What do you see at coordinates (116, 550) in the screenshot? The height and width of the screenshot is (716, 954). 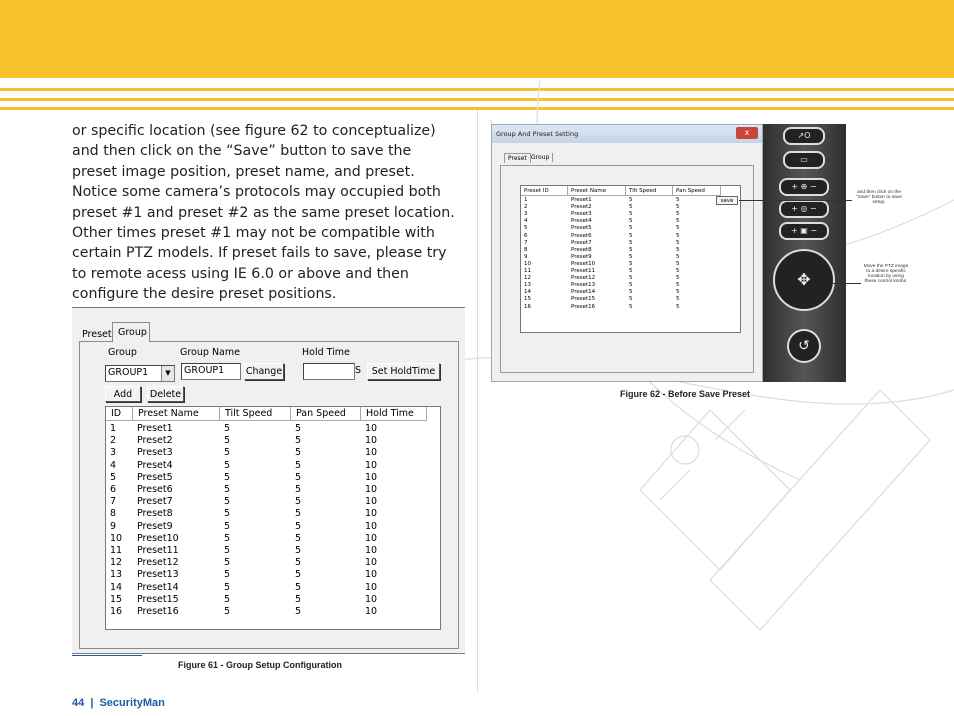 I see `table-cell: 11` at bounding box center [116, 550].